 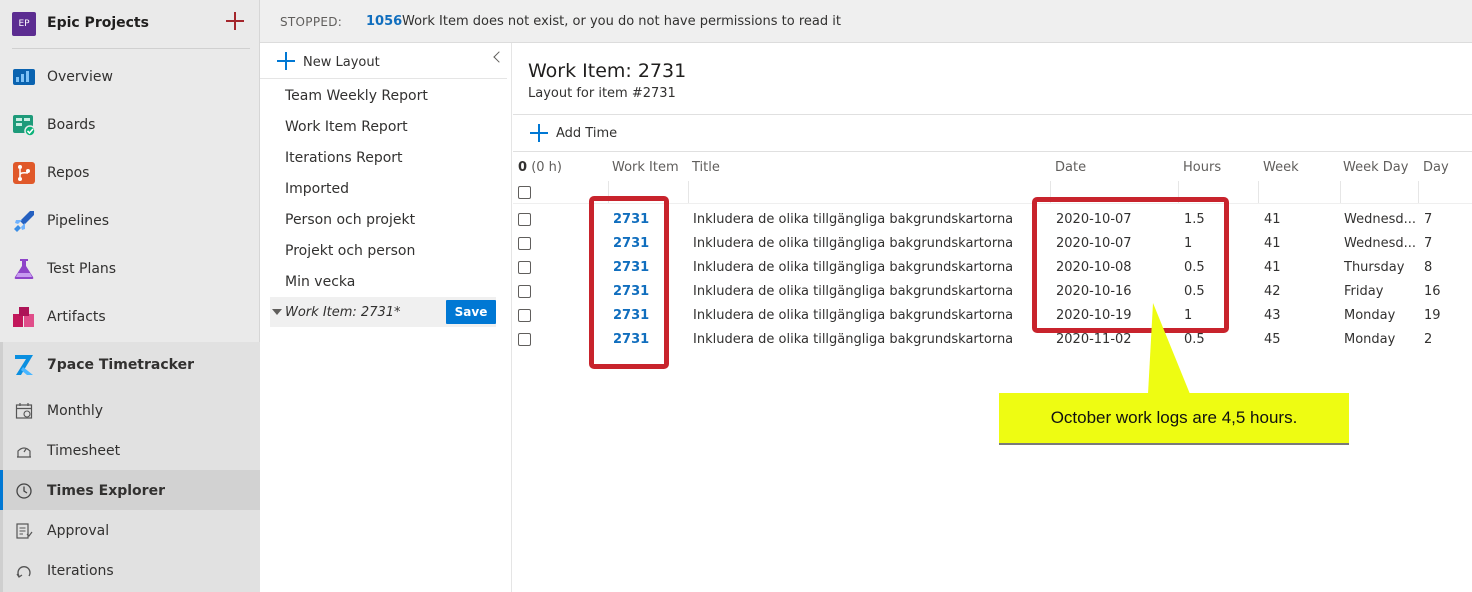 I want to click on layout-item: Work Item Report, so click(x=346, y=127).